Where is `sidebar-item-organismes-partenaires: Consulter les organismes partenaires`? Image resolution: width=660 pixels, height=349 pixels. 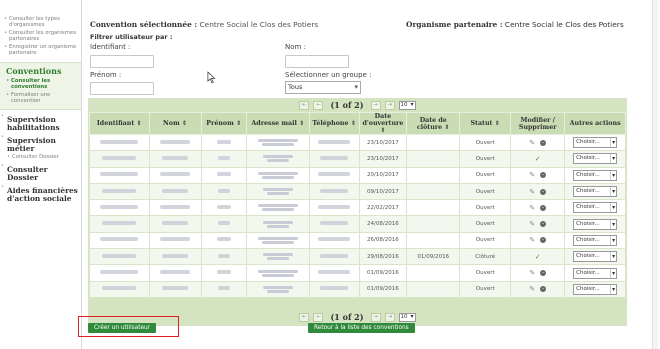
sidebar-item-organismes-partenaires: Consulter les organismes partenaires is located at coordinates (42, 36).